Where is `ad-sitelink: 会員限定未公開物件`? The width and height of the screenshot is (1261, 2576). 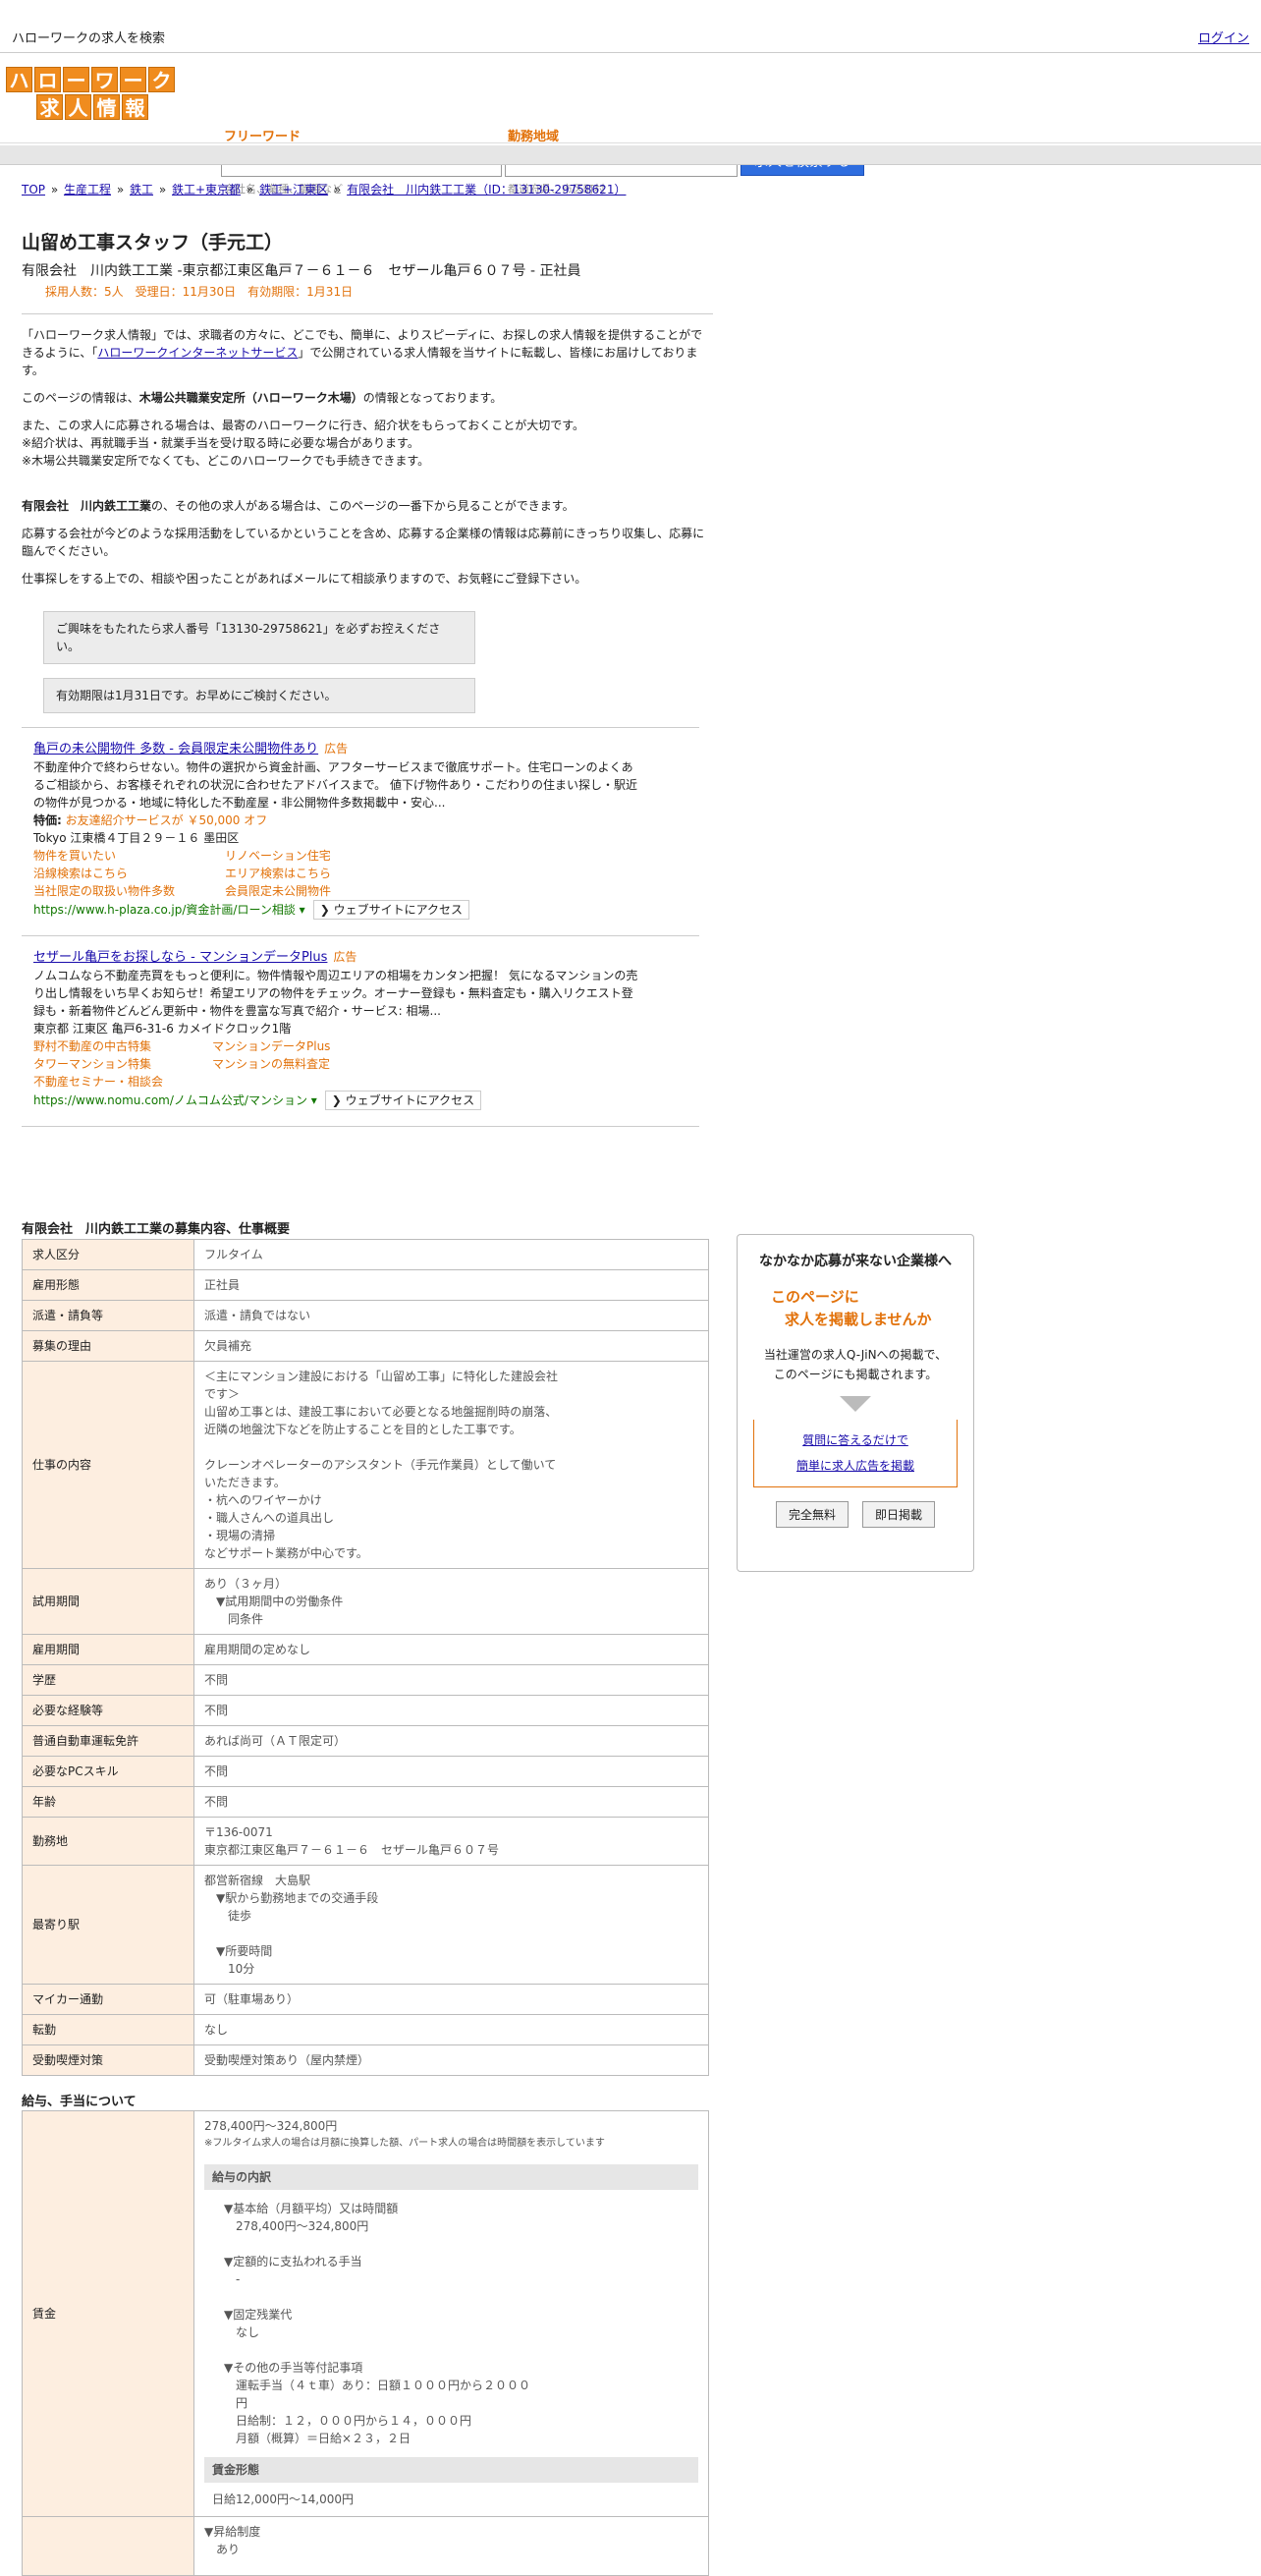
ad-sitelink: 会員限定未公開物件 is located at coordinates (323, 891).